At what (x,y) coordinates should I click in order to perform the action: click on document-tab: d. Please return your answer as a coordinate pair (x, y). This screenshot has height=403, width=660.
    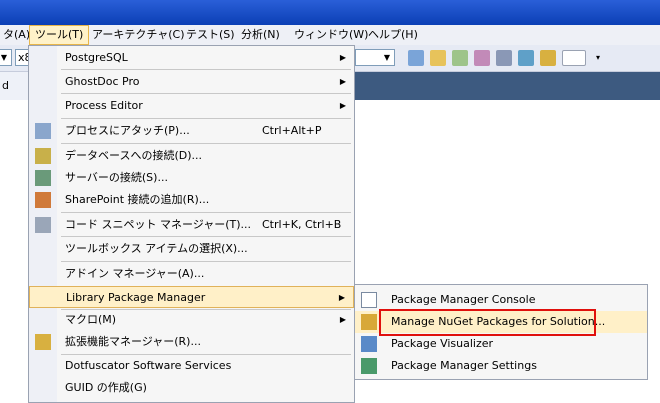
    Looking at the image, I should click on (14, 86).